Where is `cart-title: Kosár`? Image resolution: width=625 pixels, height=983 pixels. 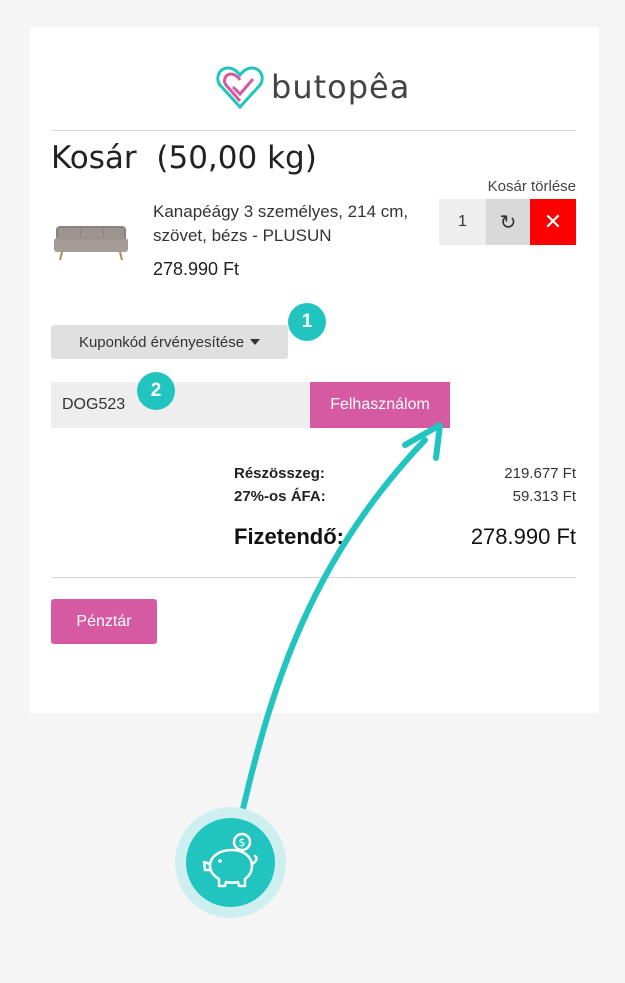 cart-title: Kosár is located at coordinates (94, 158).